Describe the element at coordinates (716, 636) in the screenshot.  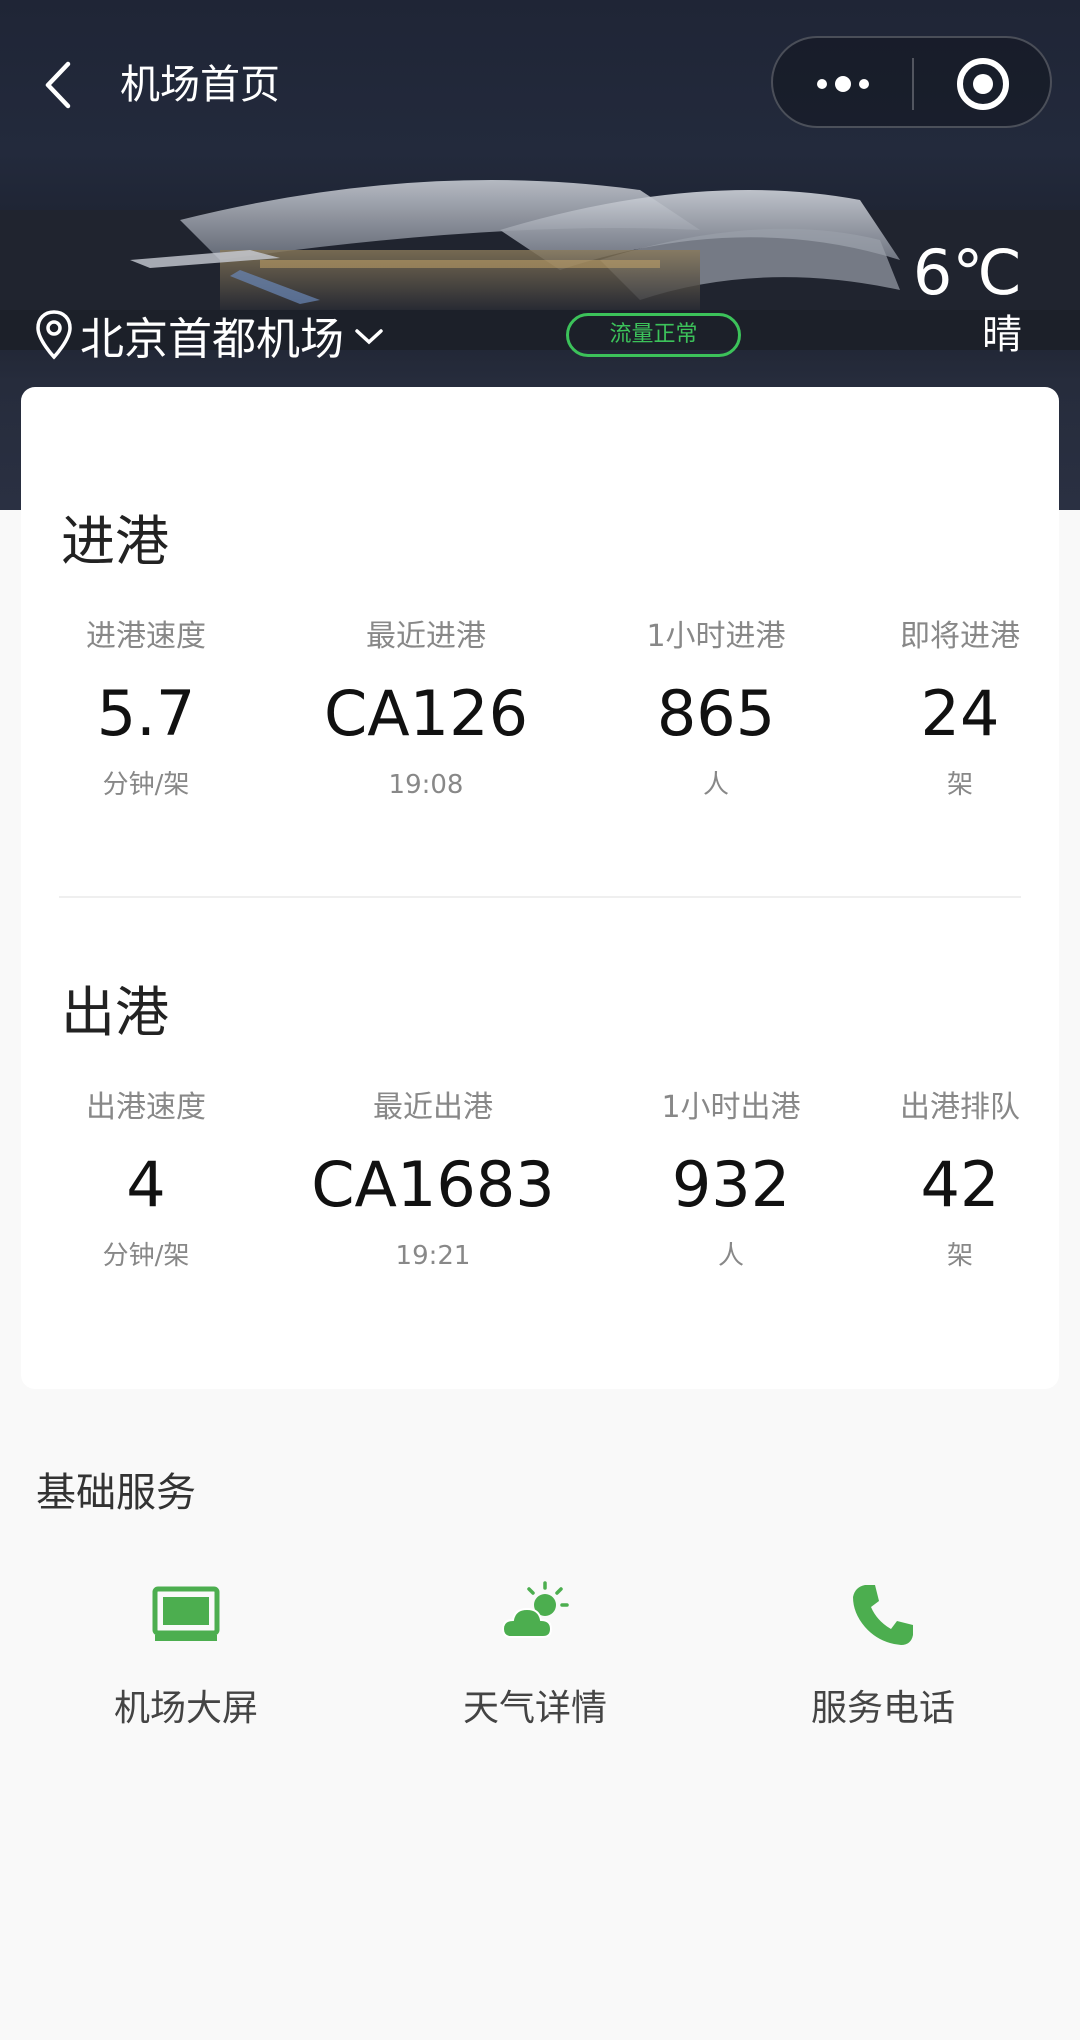
I see `stat-label: 1小时进港` at that location.